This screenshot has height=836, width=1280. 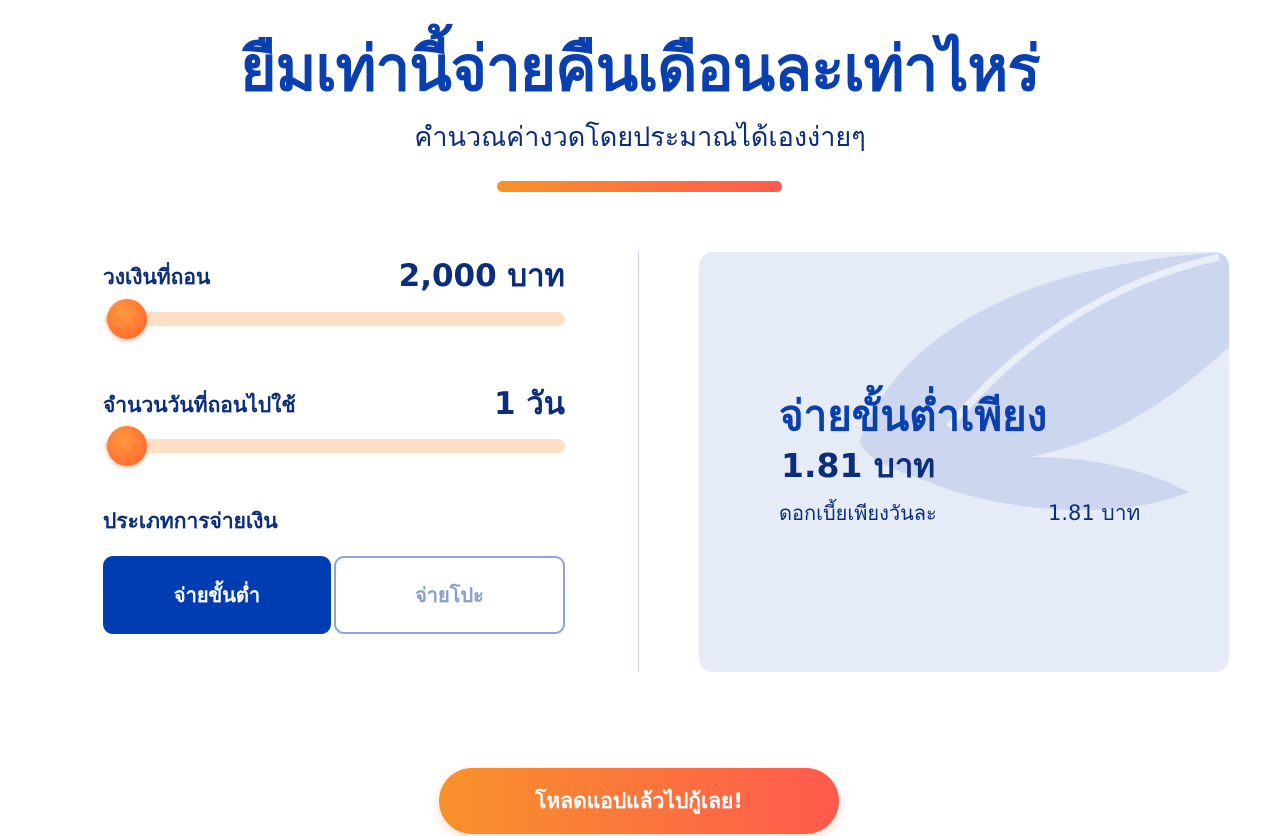 What do you see at coordinates (1044, 381) in the screenshot?
I see `feather-icon` at bounding box center [1044, 381].